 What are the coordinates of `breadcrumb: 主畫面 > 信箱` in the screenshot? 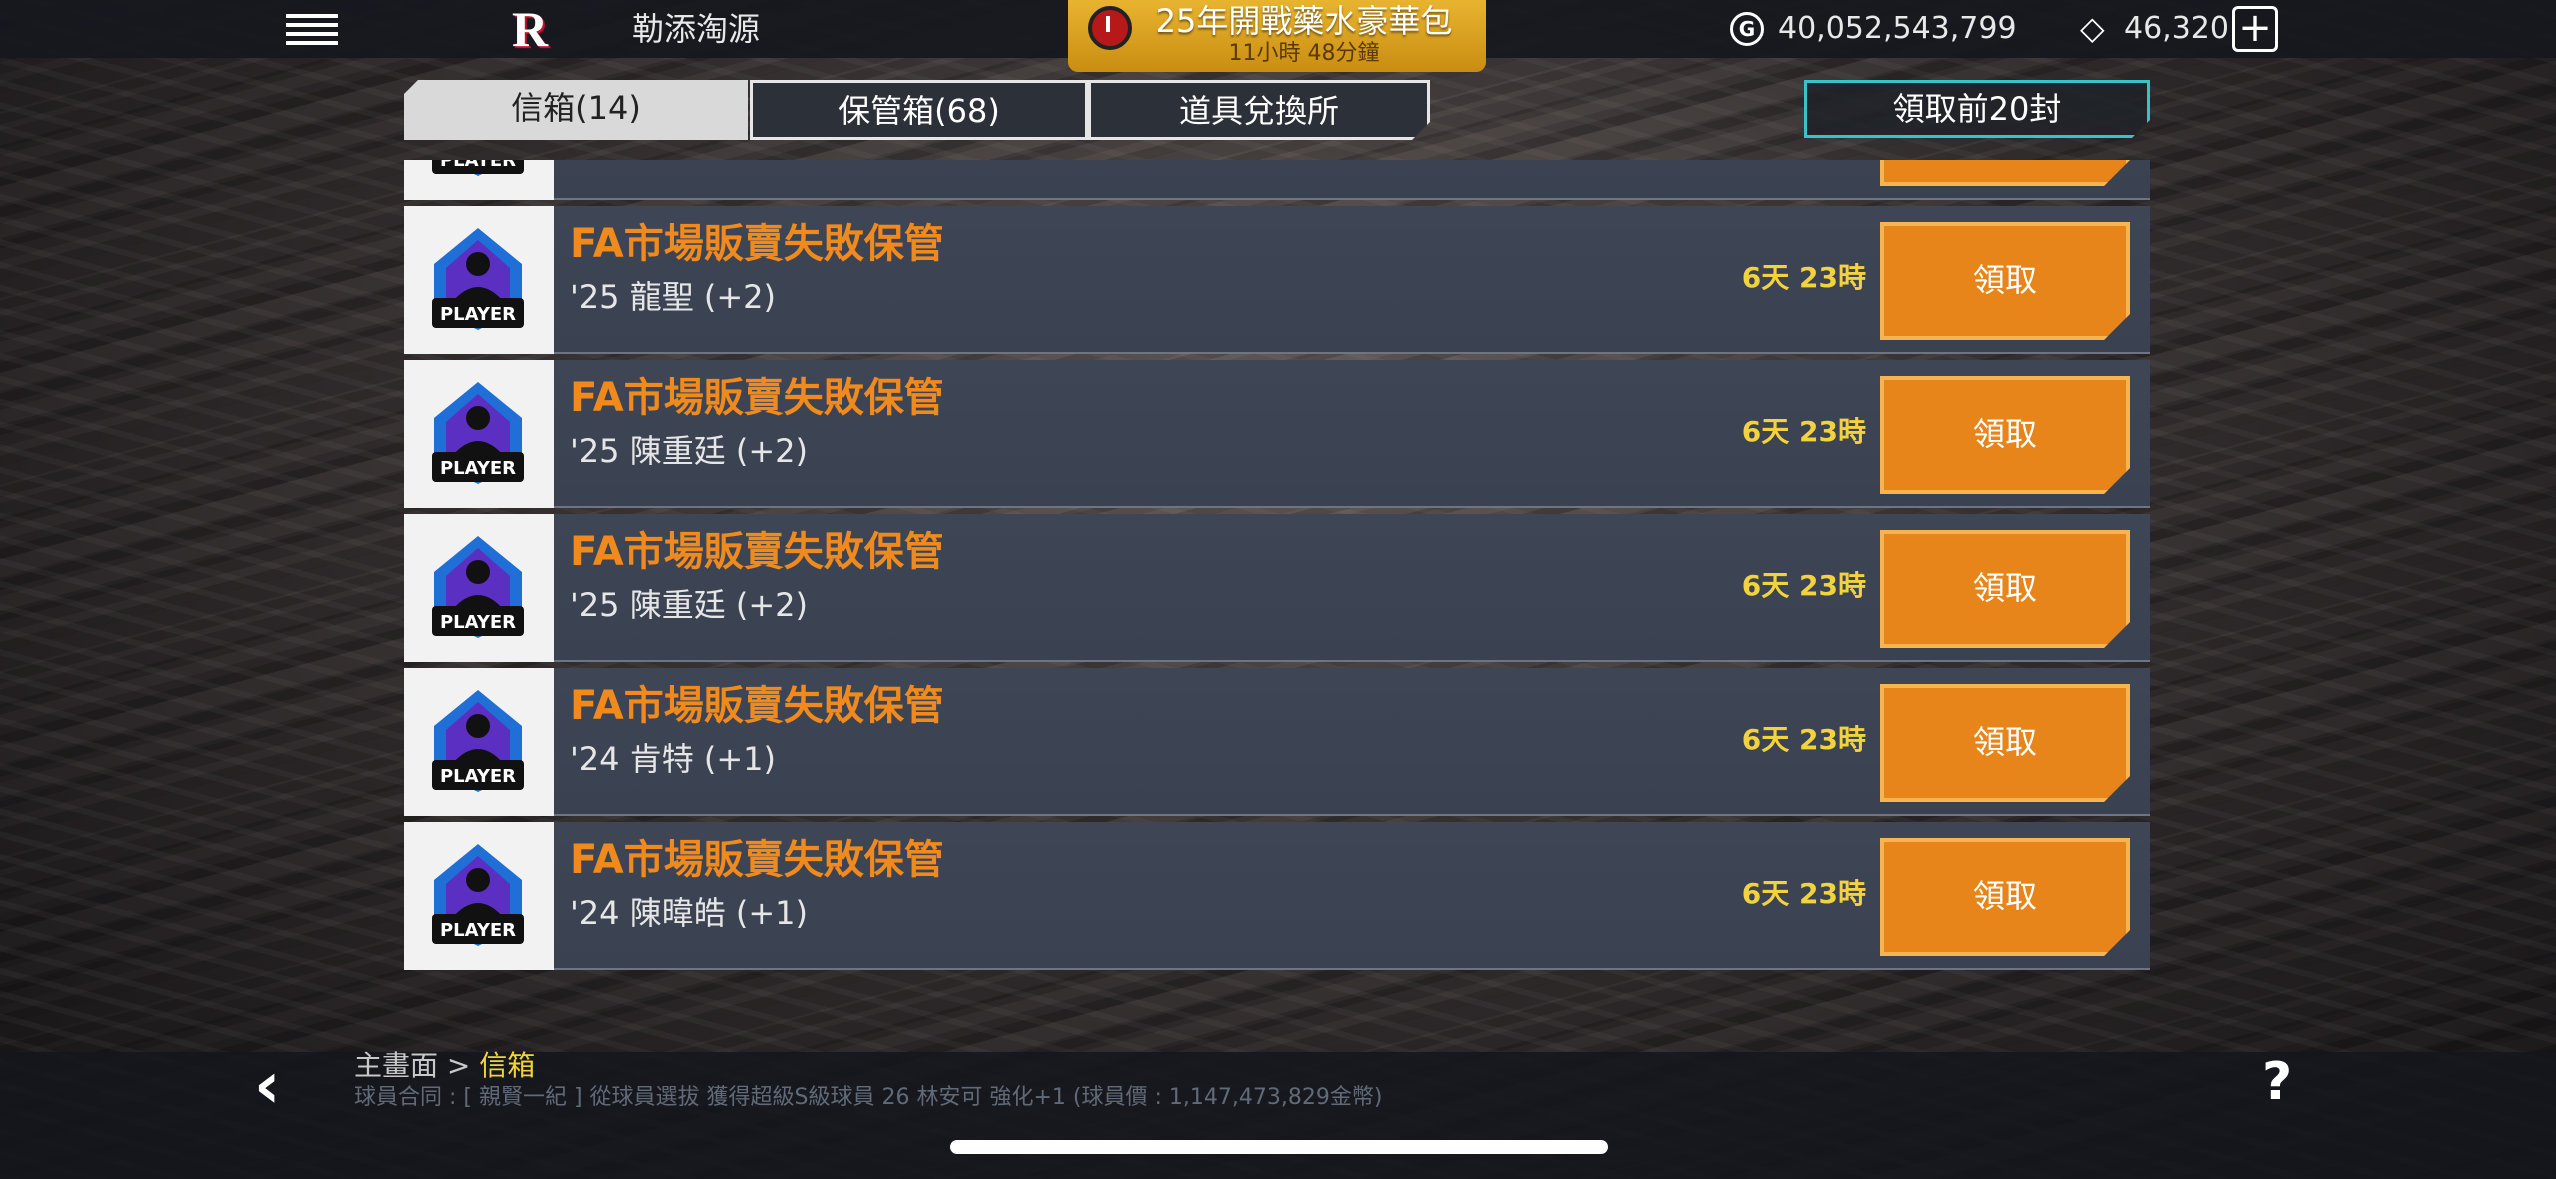 It's located at (444, 1066).